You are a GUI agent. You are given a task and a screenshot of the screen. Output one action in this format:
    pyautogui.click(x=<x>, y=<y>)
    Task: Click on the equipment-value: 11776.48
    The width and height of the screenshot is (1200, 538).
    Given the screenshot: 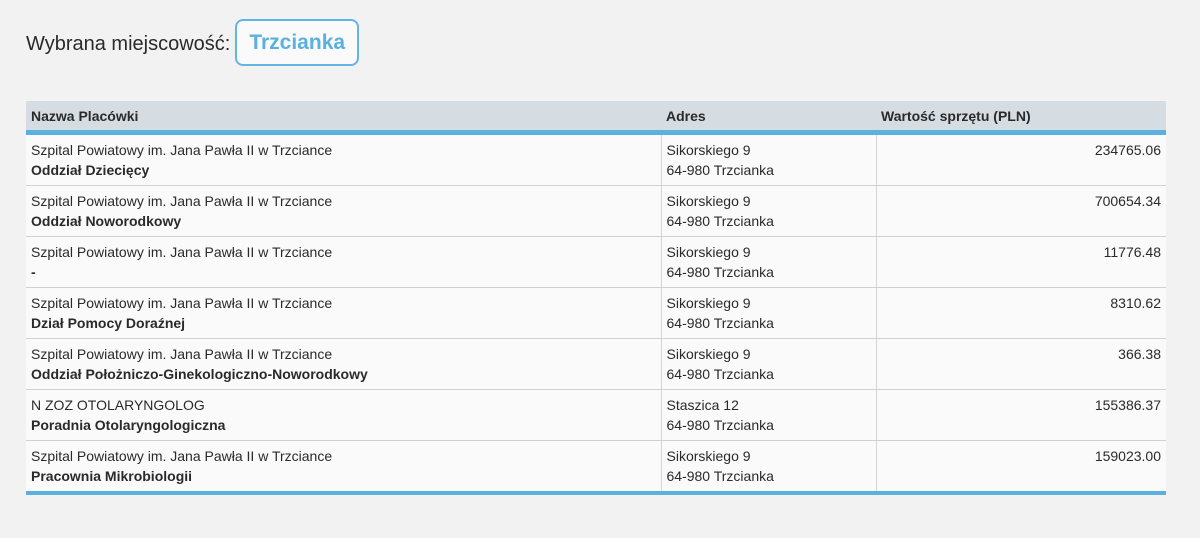 What is the action you would take?
    pyautogui.click(x=1132, y=252)
    